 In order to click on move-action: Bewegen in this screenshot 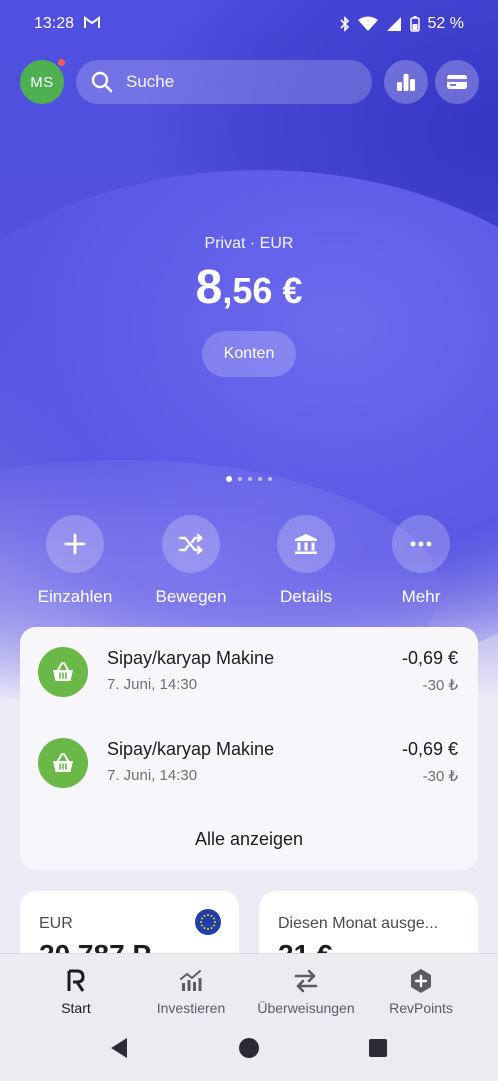, I will do `click(191, 561)`.